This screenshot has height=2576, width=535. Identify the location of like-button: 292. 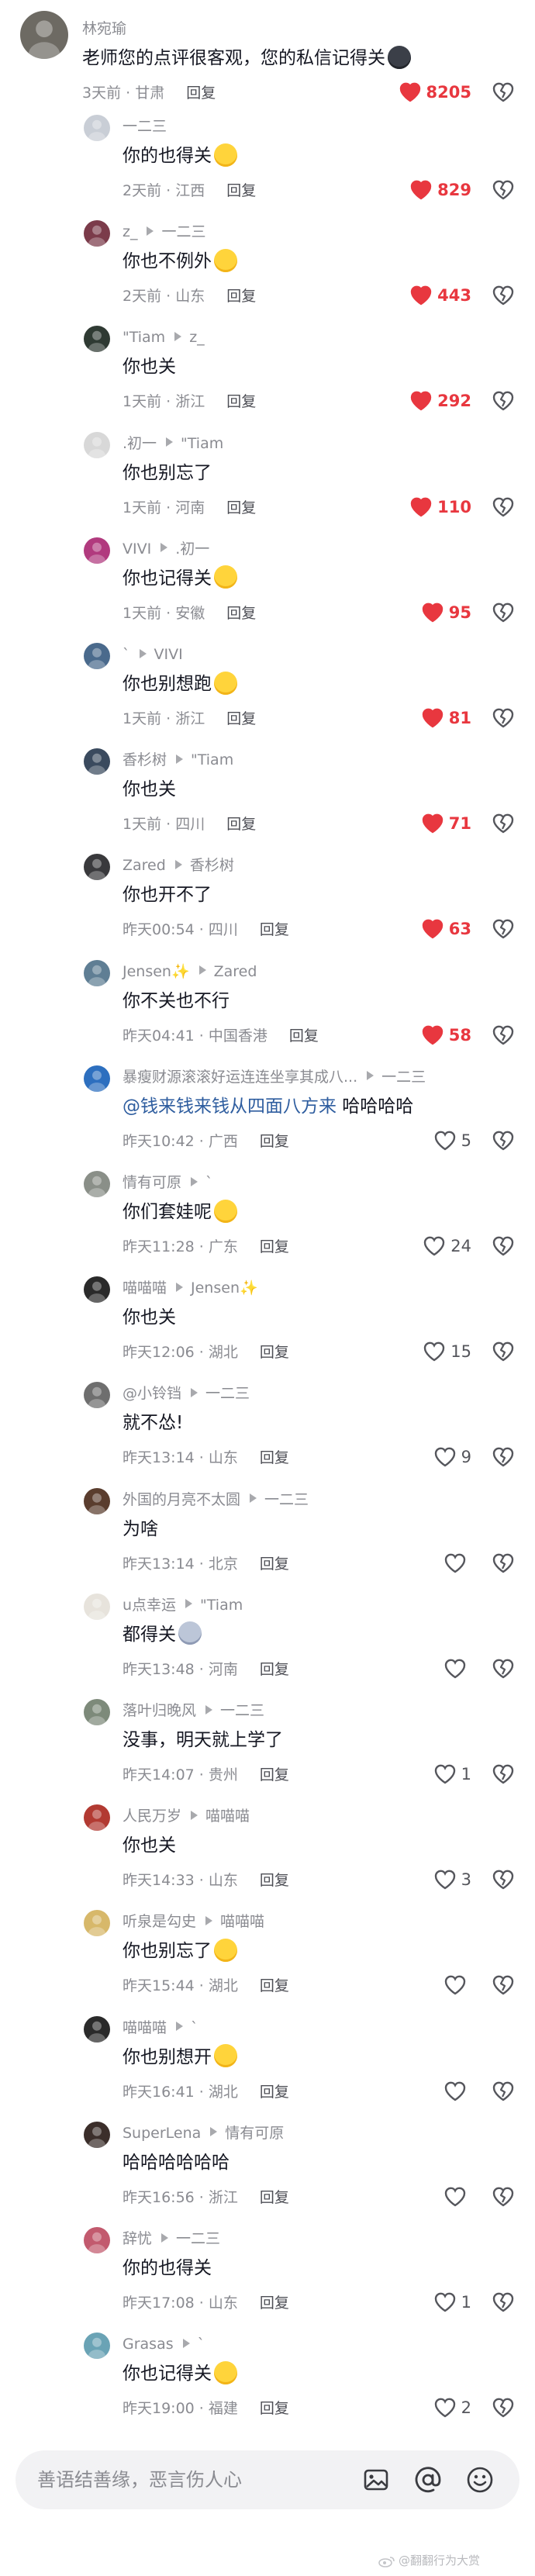
(440, 401).